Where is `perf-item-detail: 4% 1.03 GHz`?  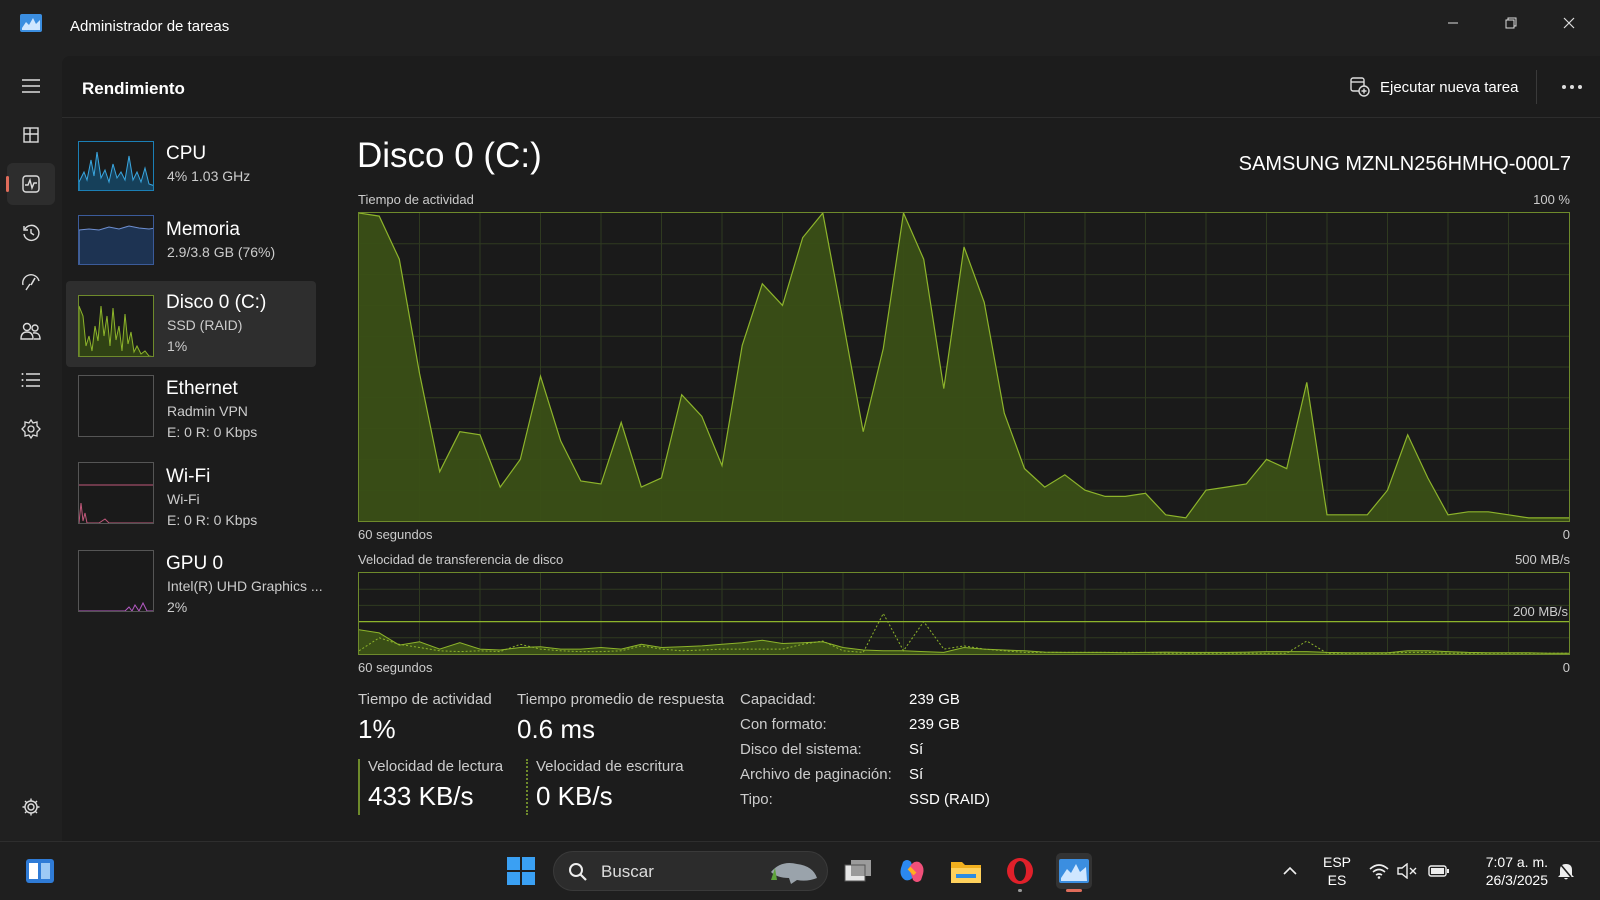 perf-item-detail: 4% 1.03 GHz is located at coordinates (209, 176).